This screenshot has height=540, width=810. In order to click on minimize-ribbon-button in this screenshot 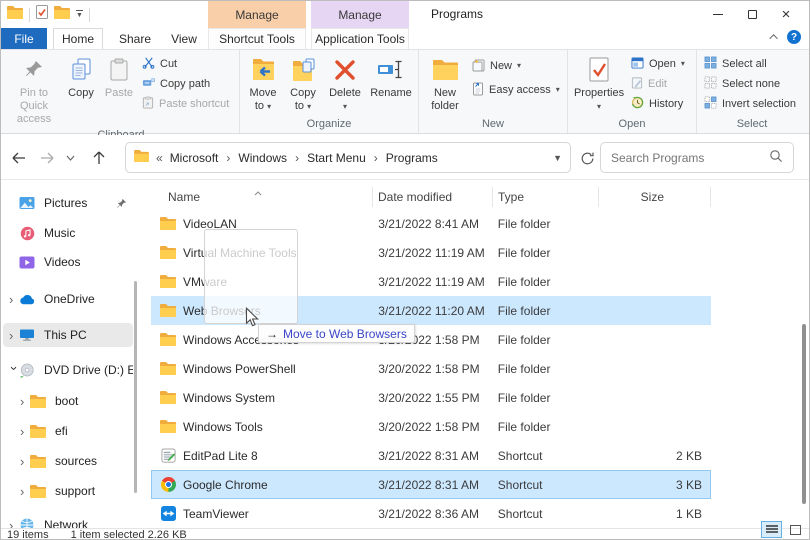, I will do `click(773, 38)`.